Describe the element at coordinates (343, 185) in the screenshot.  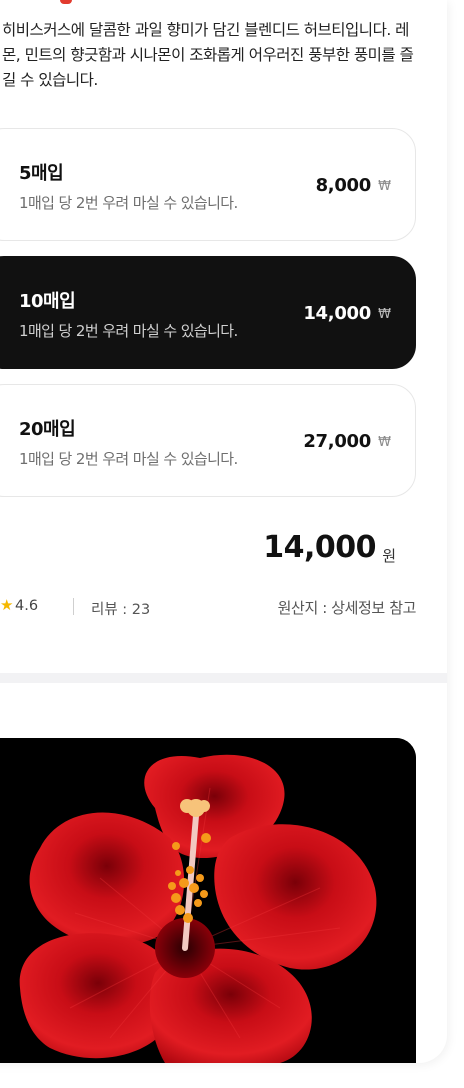
I see `option-price: 8,000` at that location.